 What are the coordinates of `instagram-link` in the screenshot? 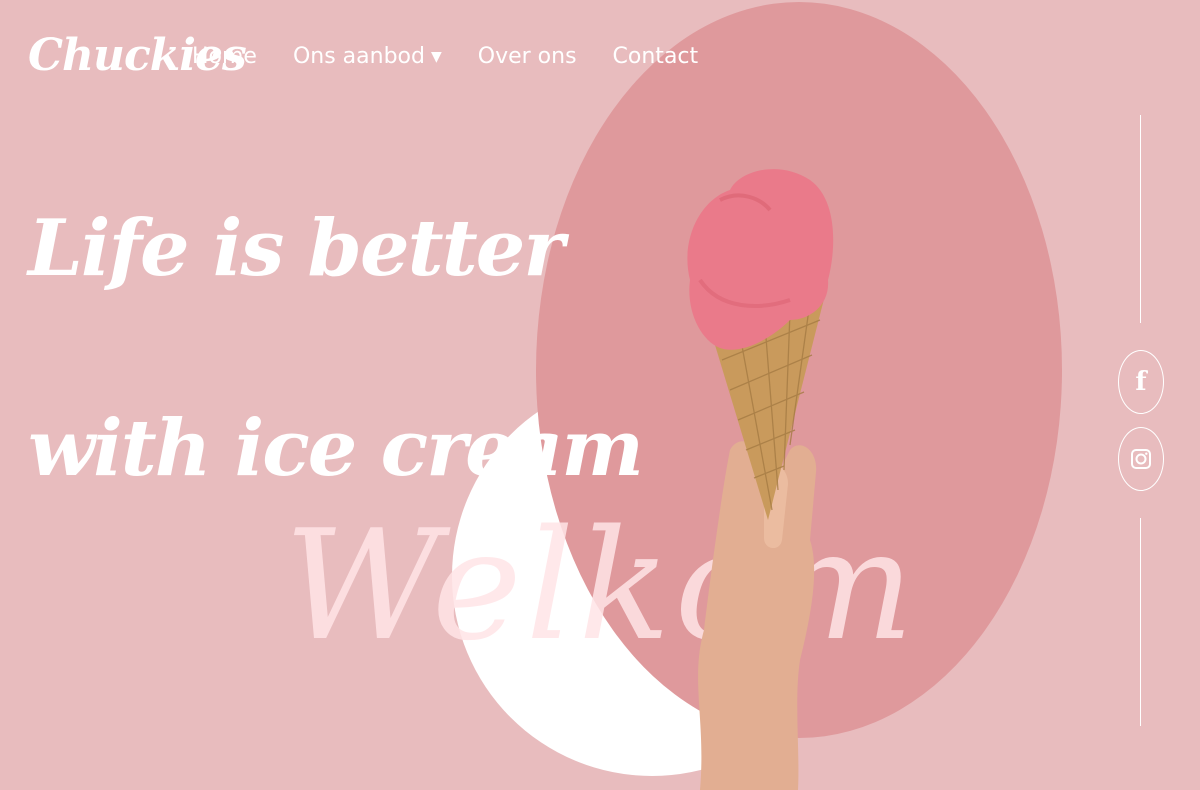 It's located at (1141, 459).